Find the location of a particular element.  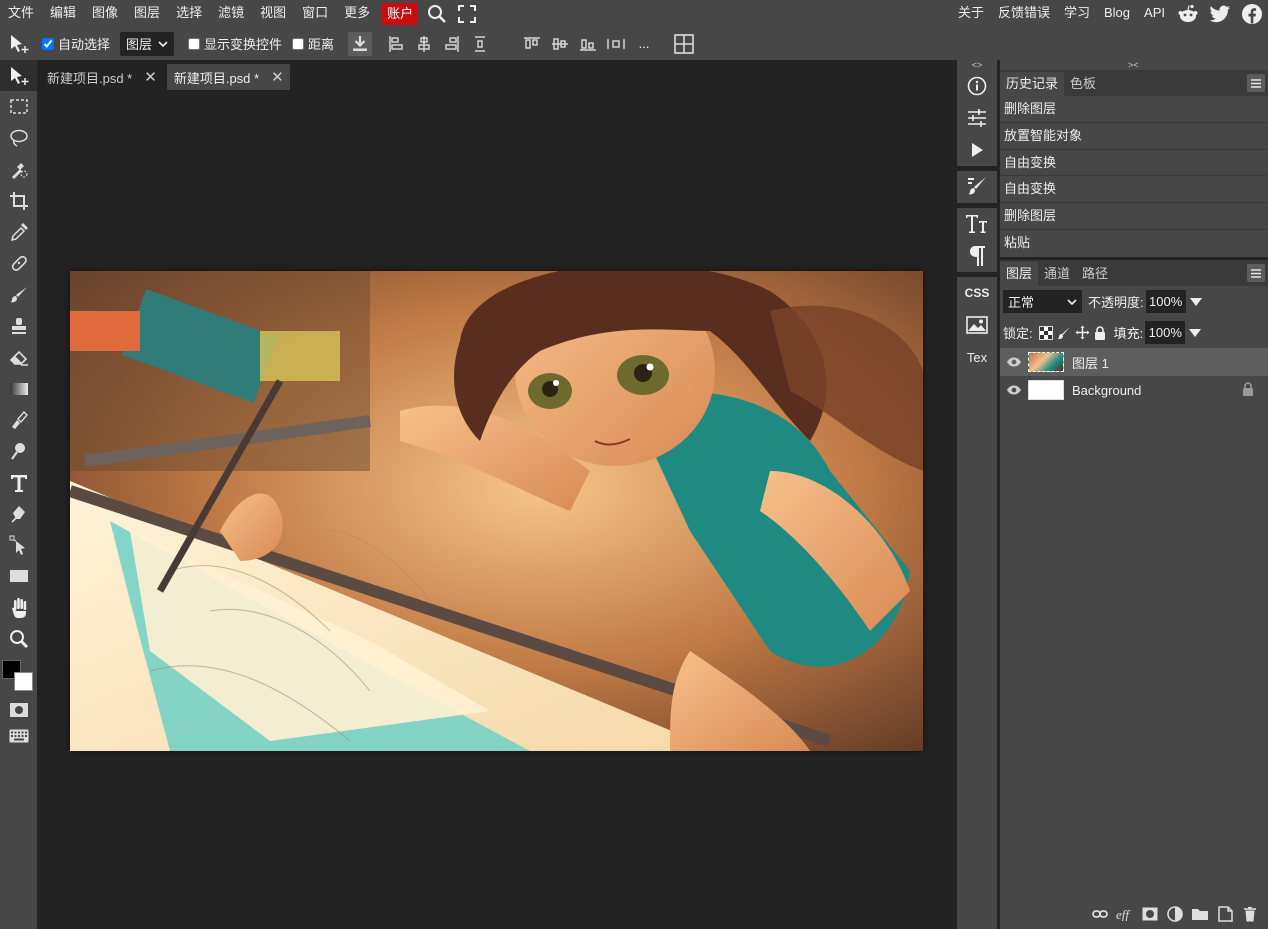

collapse-left-toggle: <> is located at coordinates (977, 65).